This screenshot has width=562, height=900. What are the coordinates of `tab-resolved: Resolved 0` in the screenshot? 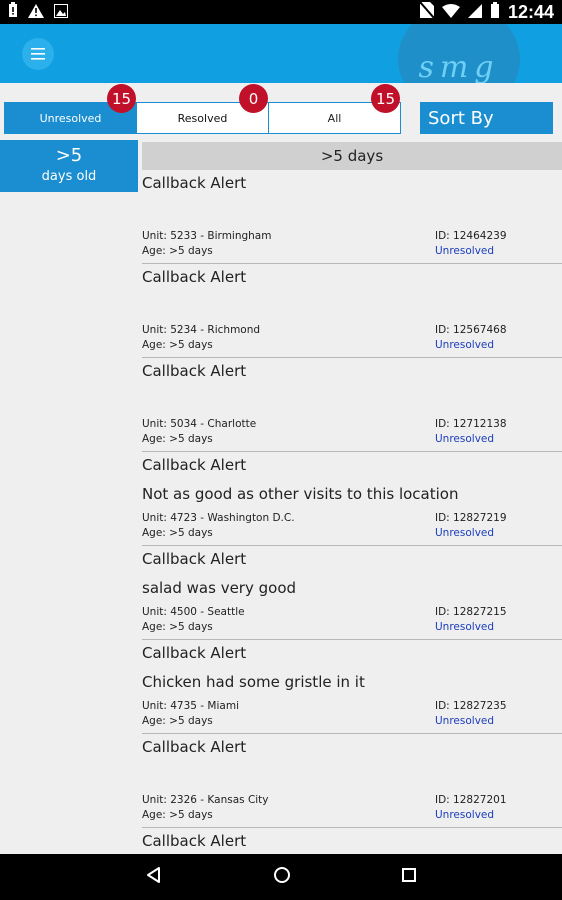 It's located at (202, 109).